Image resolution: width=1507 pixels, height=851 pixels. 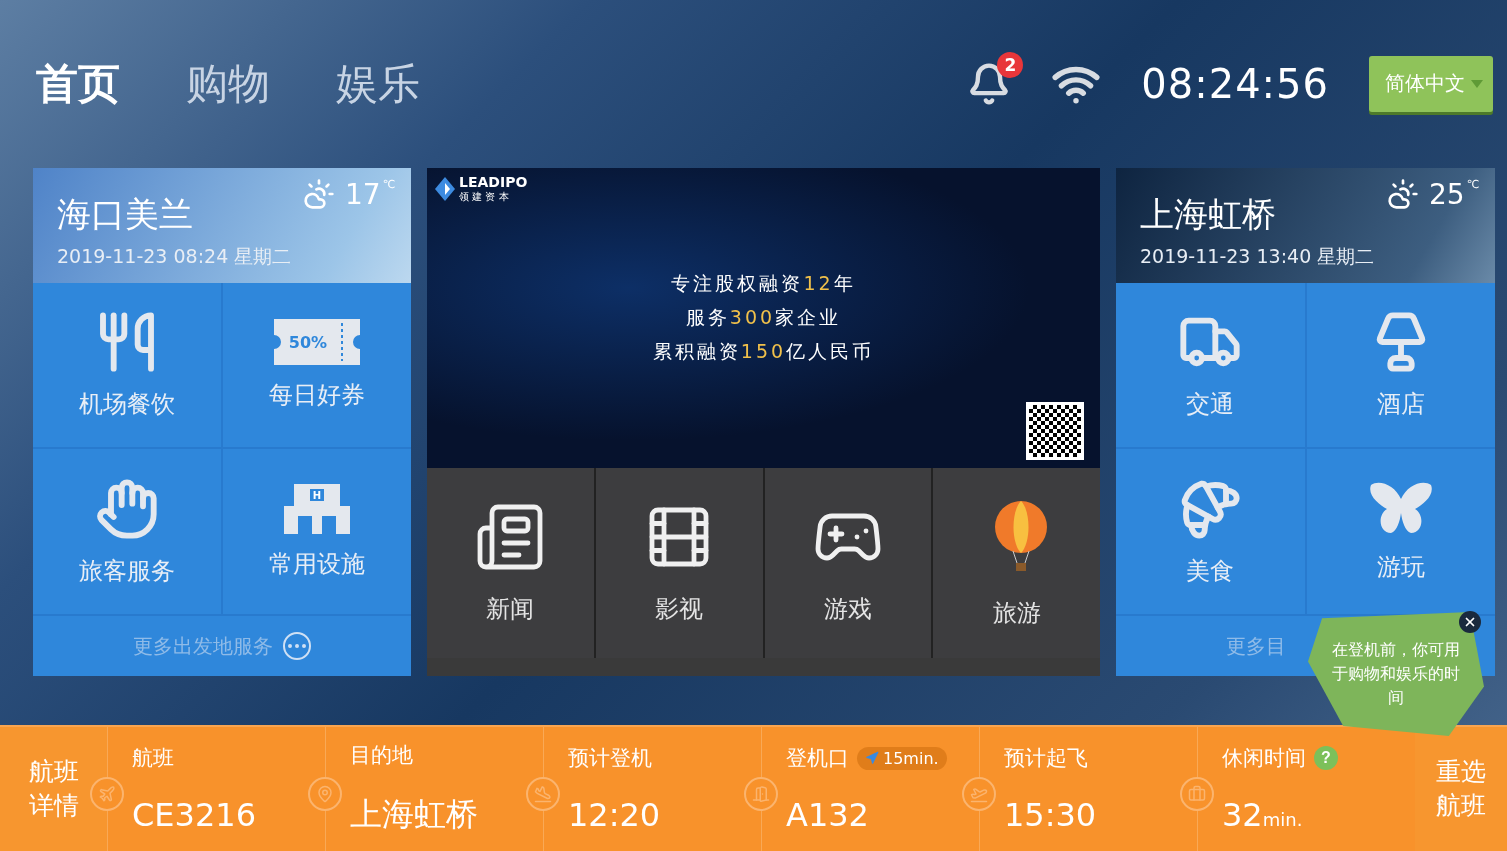 What do you see at coordinates (828, 815) in the screenshot?
I see `field-value: A132` at bounding box center [828, 815].